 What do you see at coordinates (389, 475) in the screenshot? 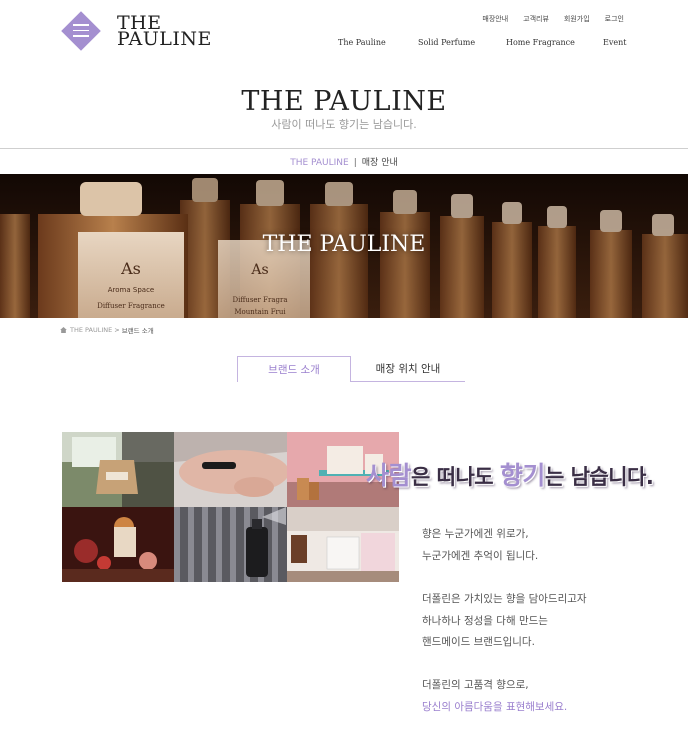
I see `headline-word-person: 사람` at bounding box center [389, 475].